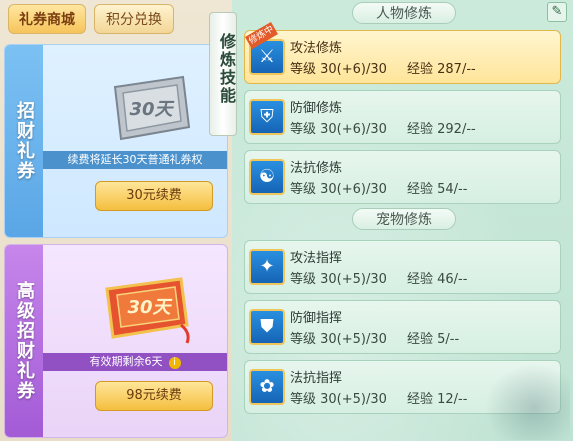 The image size is (573, 441). I want to click on pet-skill-row-attack: ✦ 攻法指挥 等级 30(+5)/30 经验 46/--, so click(402, 267).